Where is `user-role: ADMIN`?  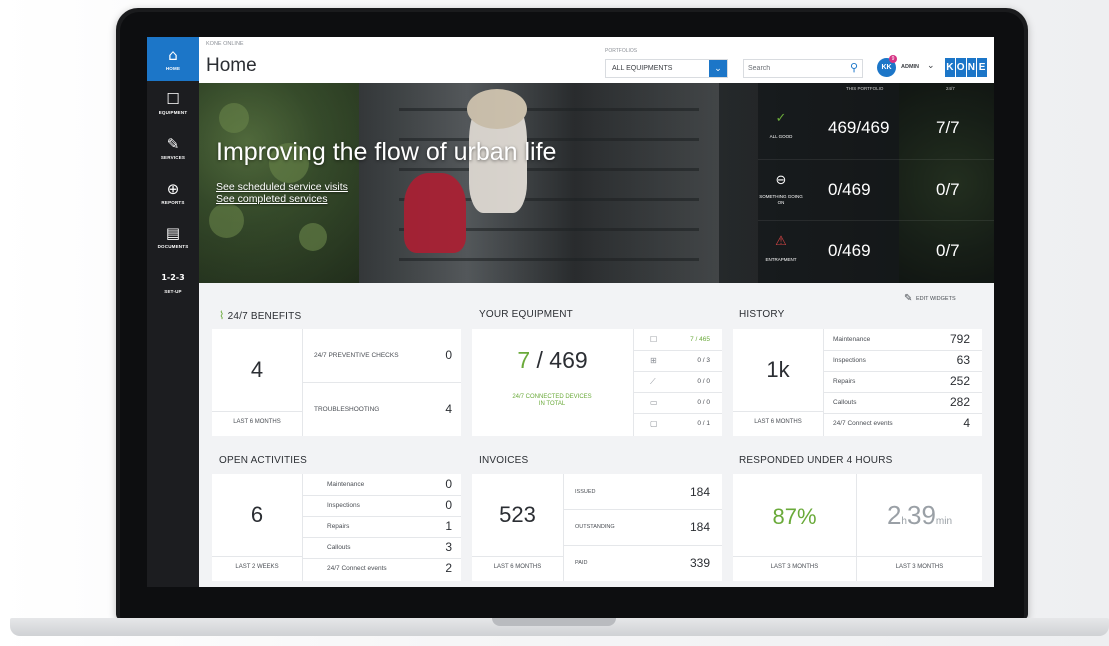 user-role: ADMIN is located at coordinates (910, 67).